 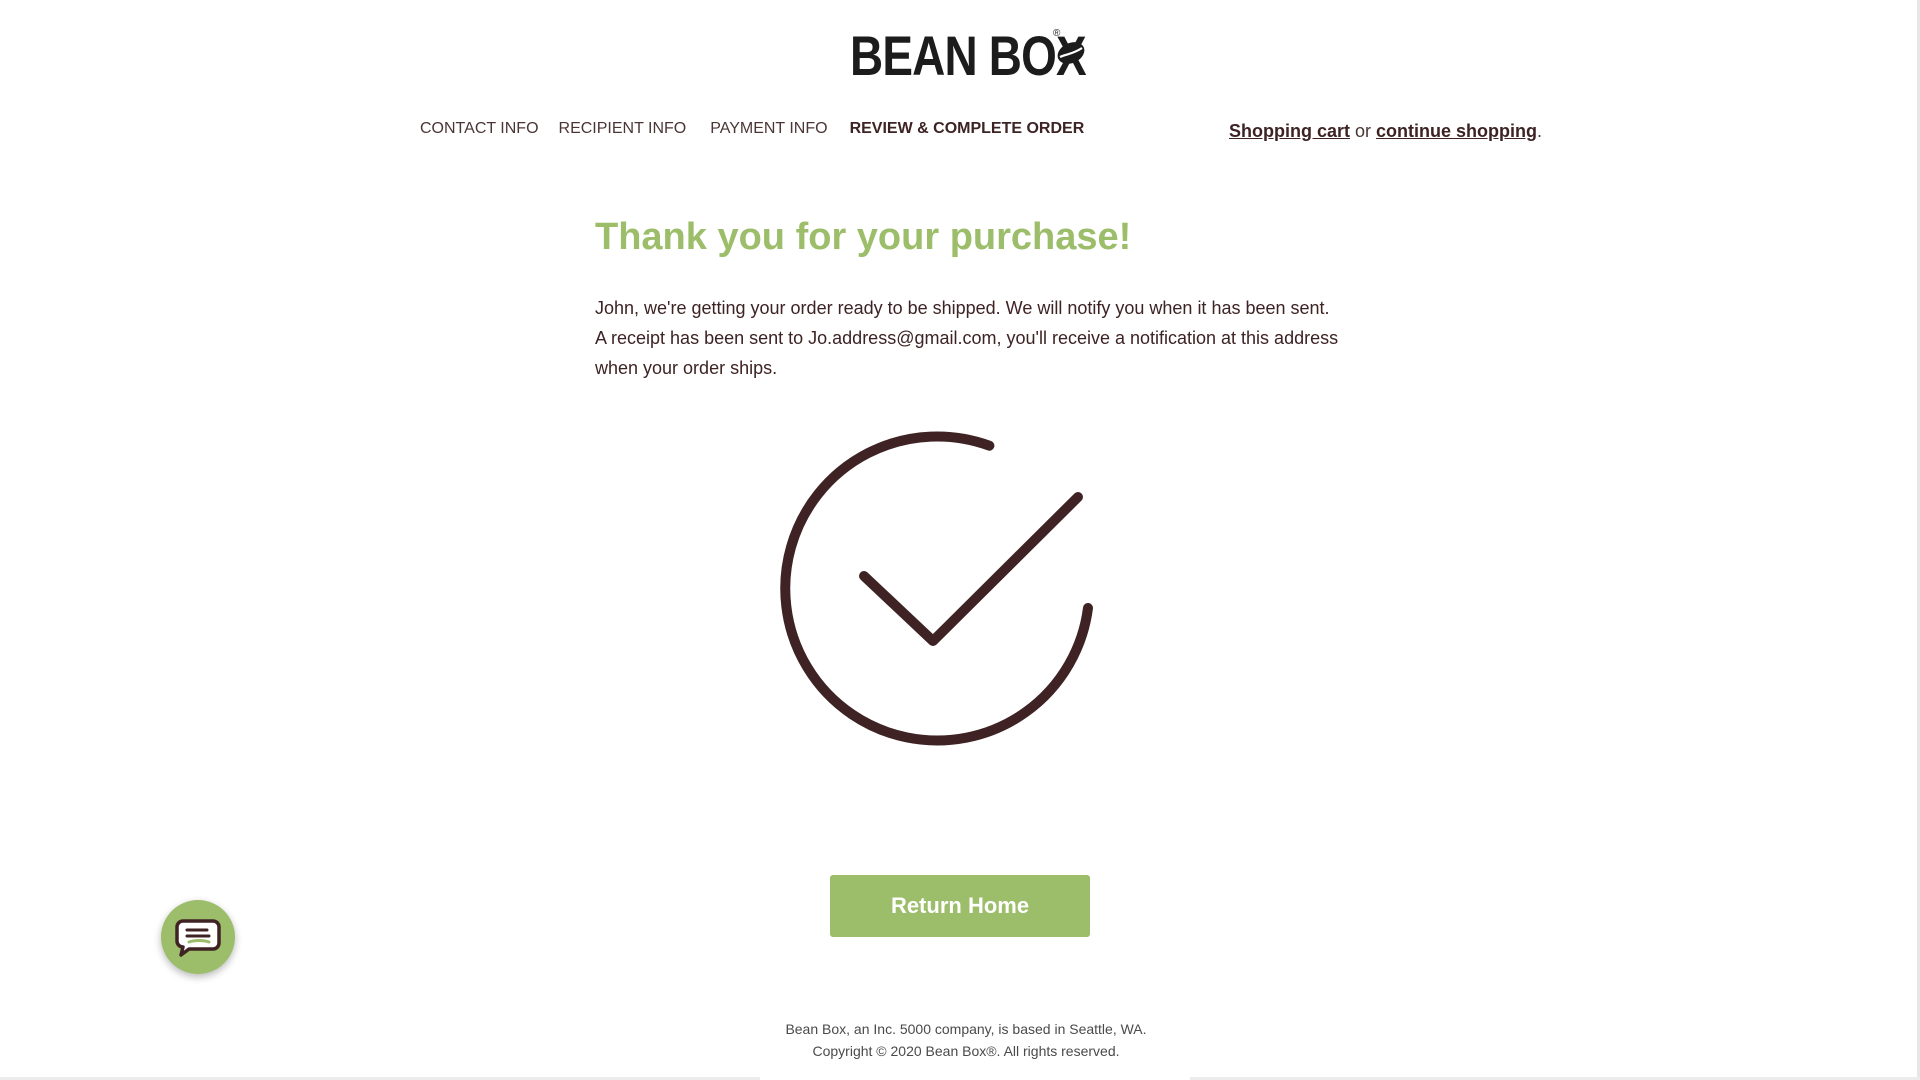 I want to click on check-circle-icon, so click(x=936, y=588).